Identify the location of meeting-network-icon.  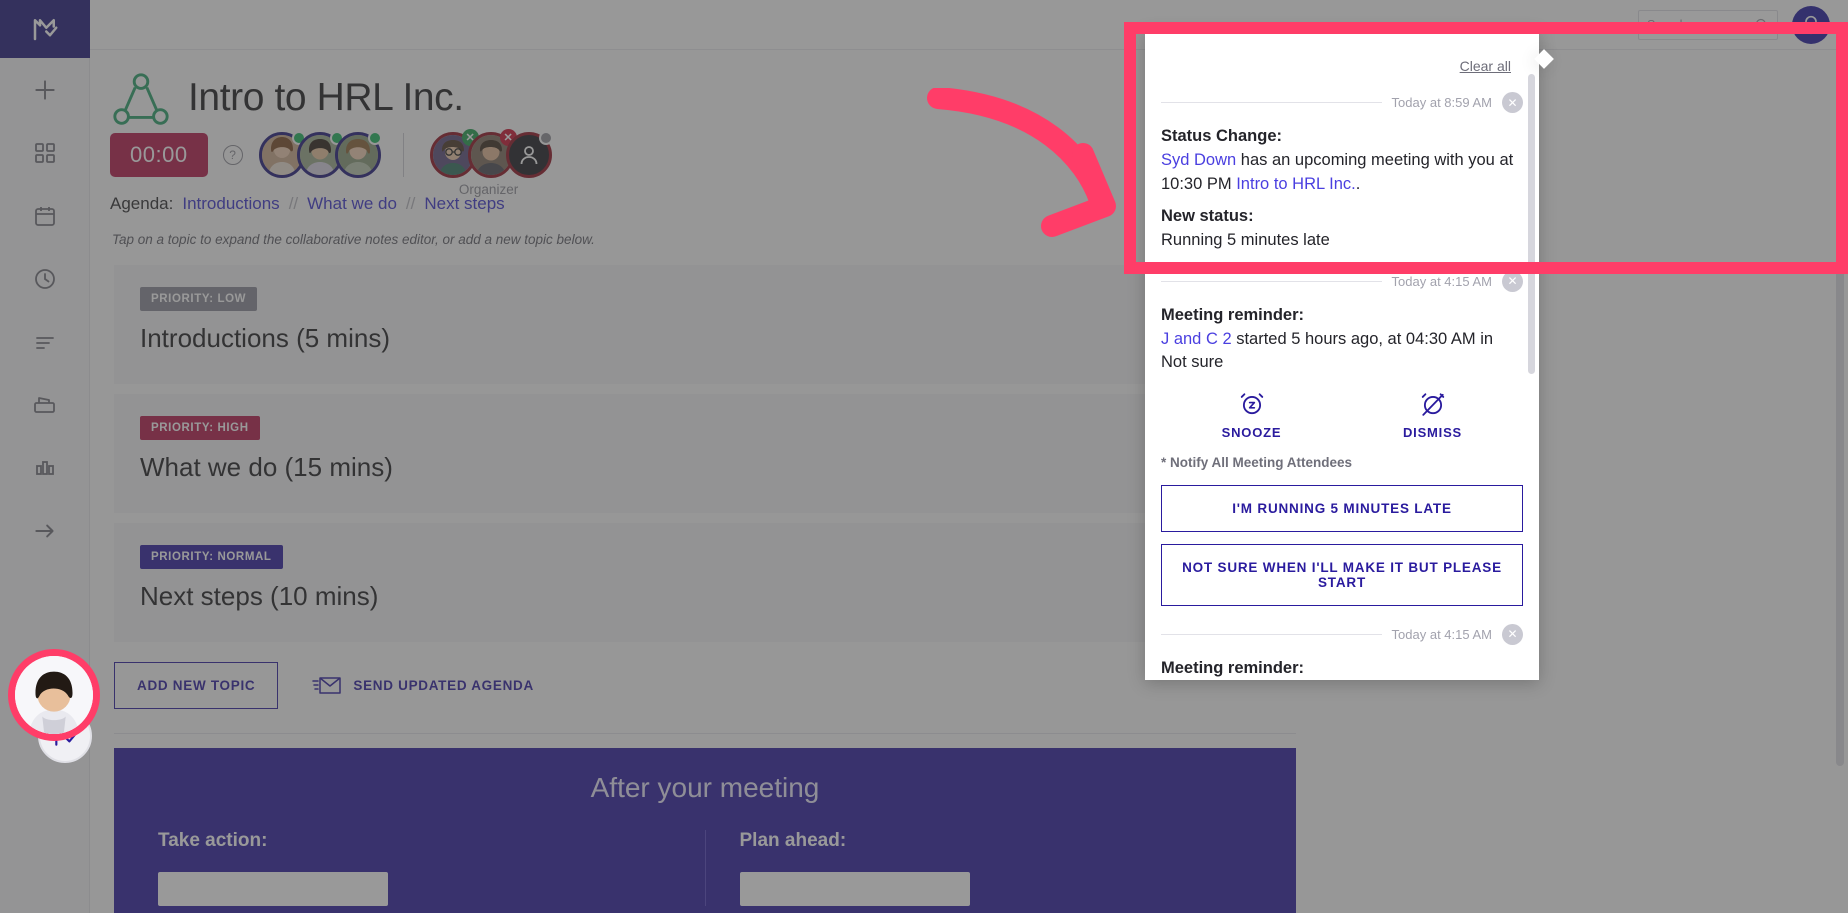
(141, 99).